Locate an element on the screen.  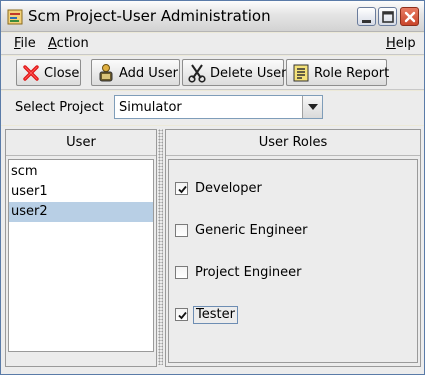
user-list-item: scm is located at coordinates (81, 172).